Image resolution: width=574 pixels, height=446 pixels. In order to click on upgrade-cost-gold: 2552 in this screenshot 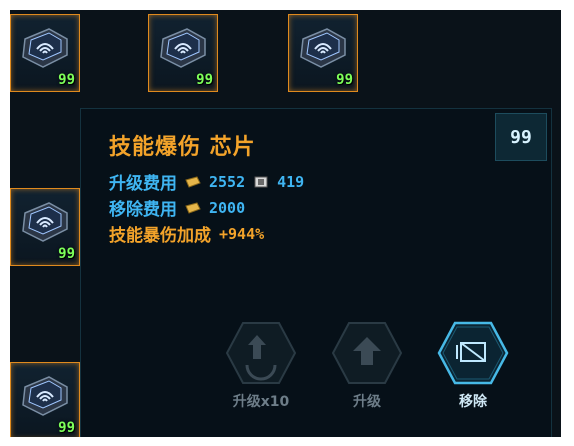, I will do `click(227, 181)`.